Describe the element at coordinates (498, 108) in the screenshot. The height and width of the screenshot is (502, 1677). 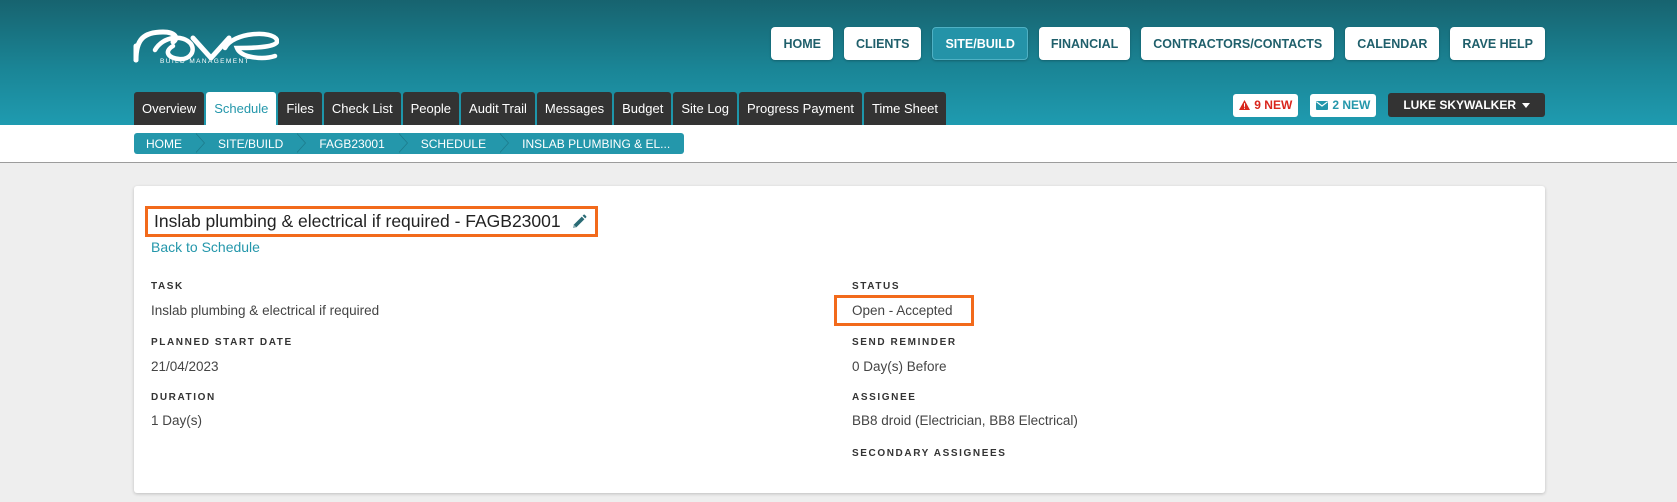
I see `tab-audit-trail: Audit Trail` at that location.